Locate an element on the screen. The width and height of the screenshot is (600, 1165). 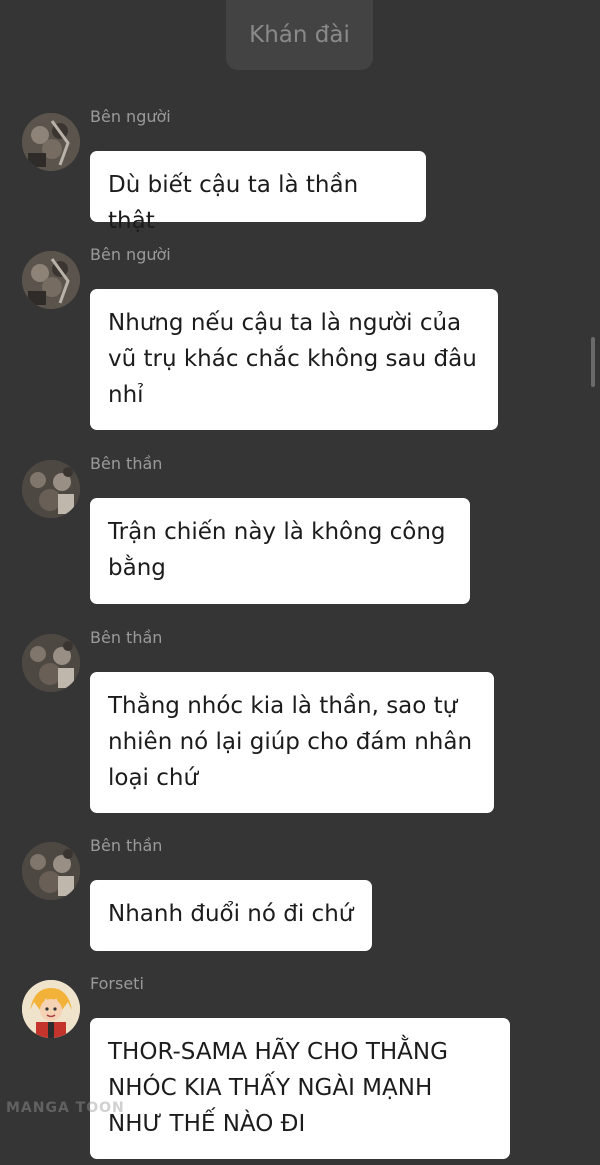
channel-title: Khán đài is located at coordinates (299, 35).